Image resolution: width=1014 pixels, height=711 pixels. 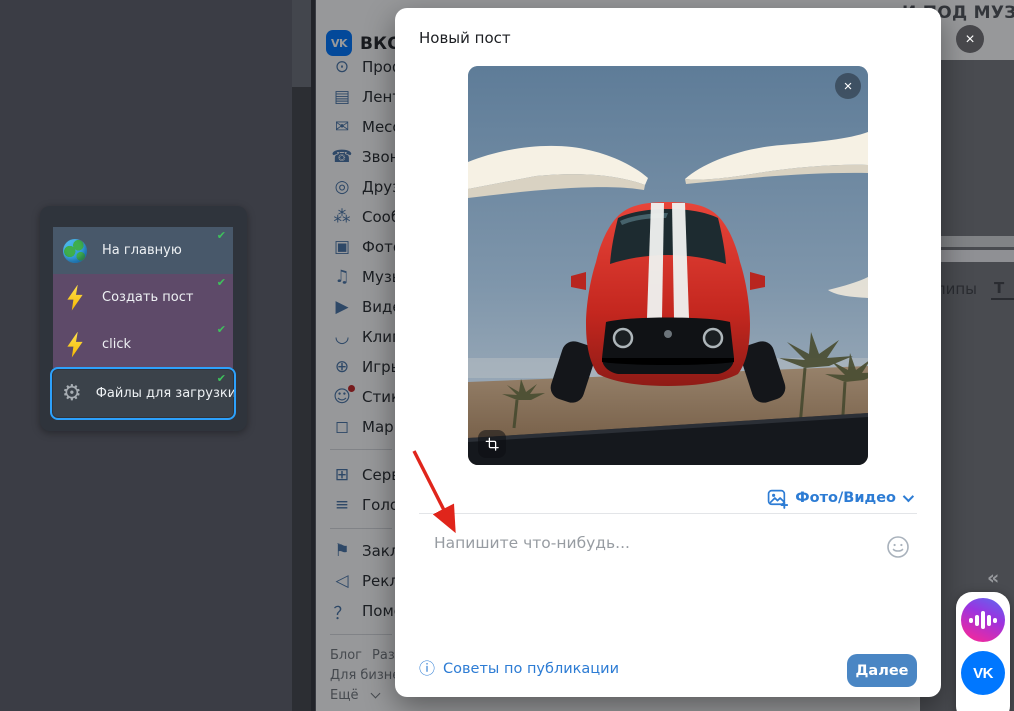 I want to click on smiley-icon, so click(x=898, y=547).